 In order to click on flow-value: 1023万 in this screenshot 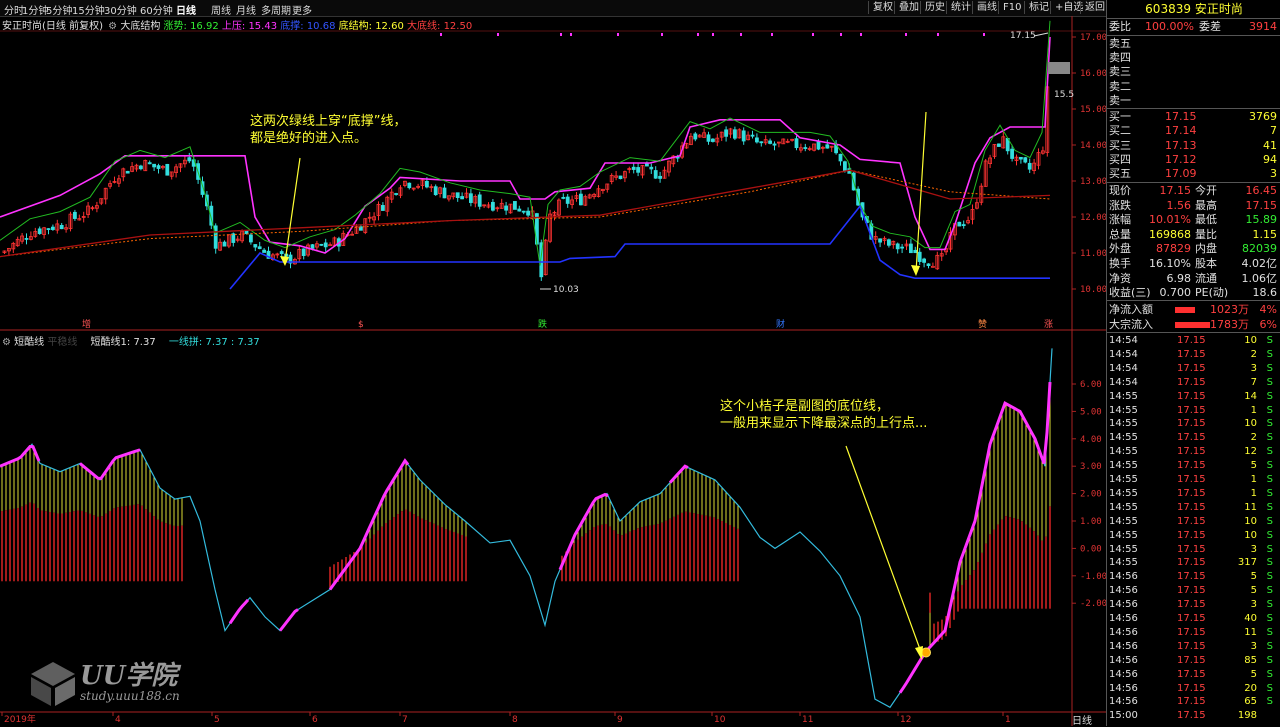, I will do `click(1229, 309)`.